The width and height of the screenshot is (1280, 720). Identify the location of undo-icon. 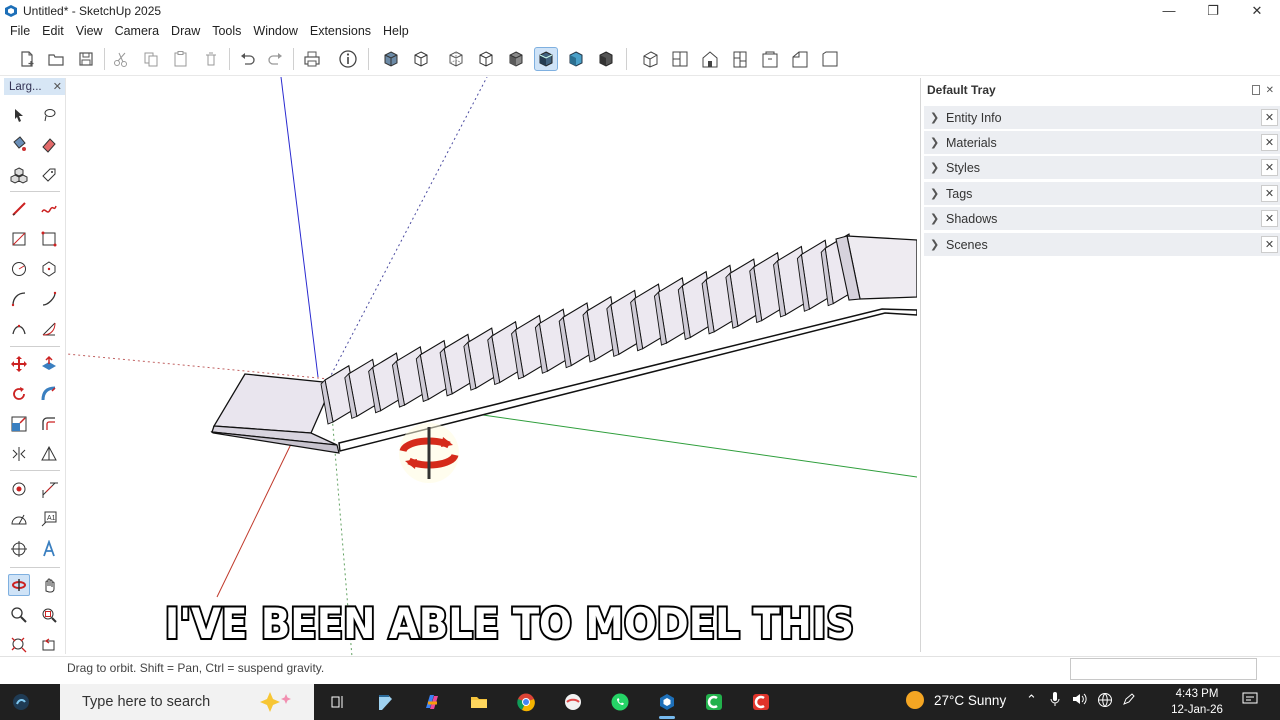
(247, 59).